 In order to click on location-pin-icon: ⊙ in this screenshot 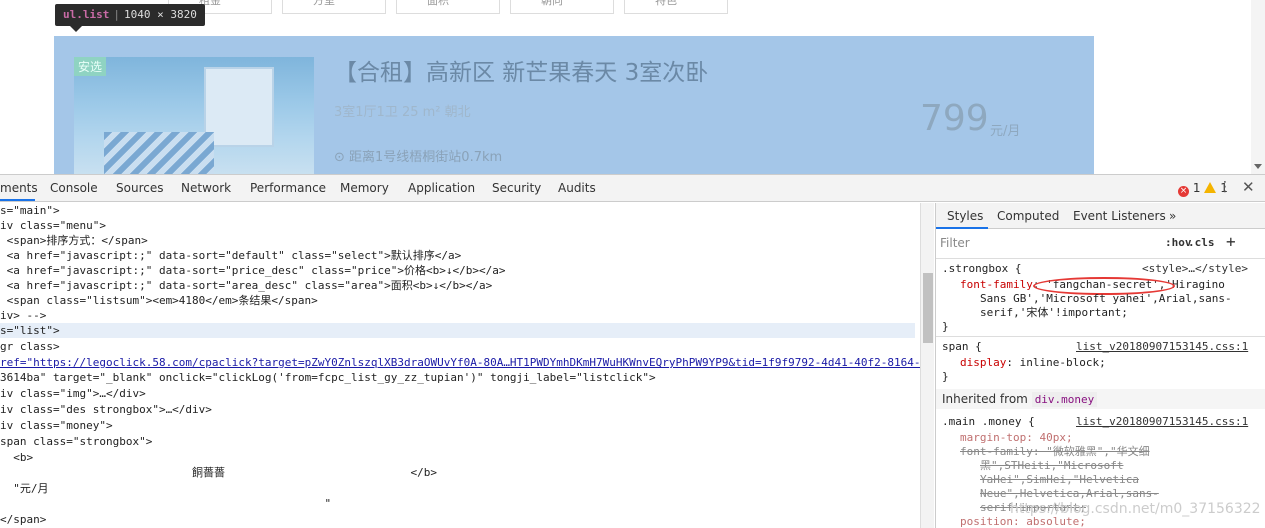, I will do `click(342, 157)`.